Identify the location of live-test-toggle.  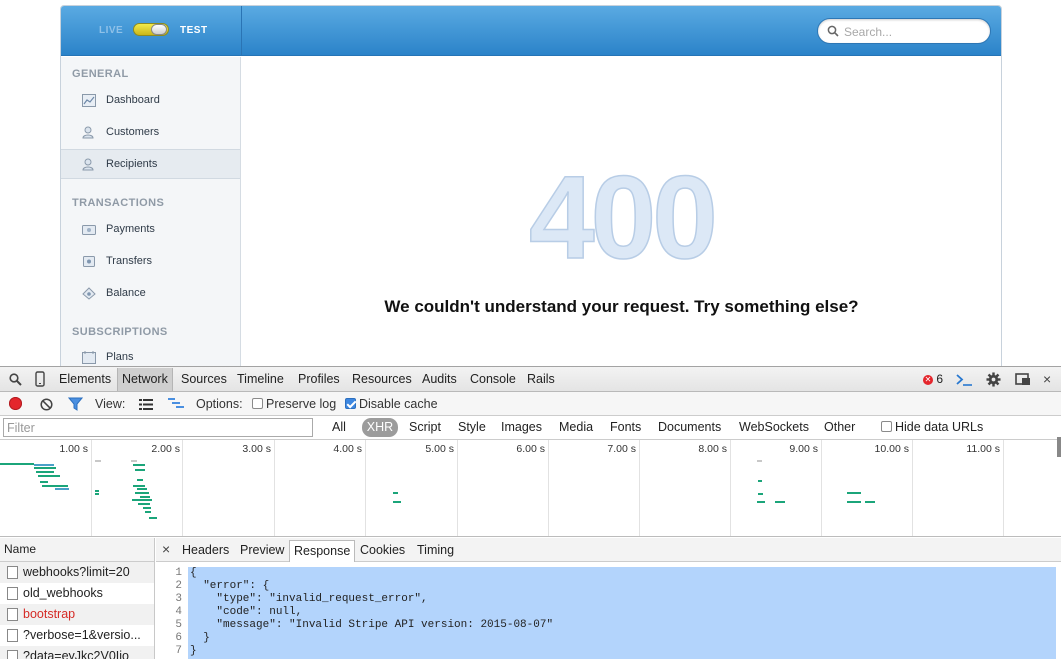
(151, 29).